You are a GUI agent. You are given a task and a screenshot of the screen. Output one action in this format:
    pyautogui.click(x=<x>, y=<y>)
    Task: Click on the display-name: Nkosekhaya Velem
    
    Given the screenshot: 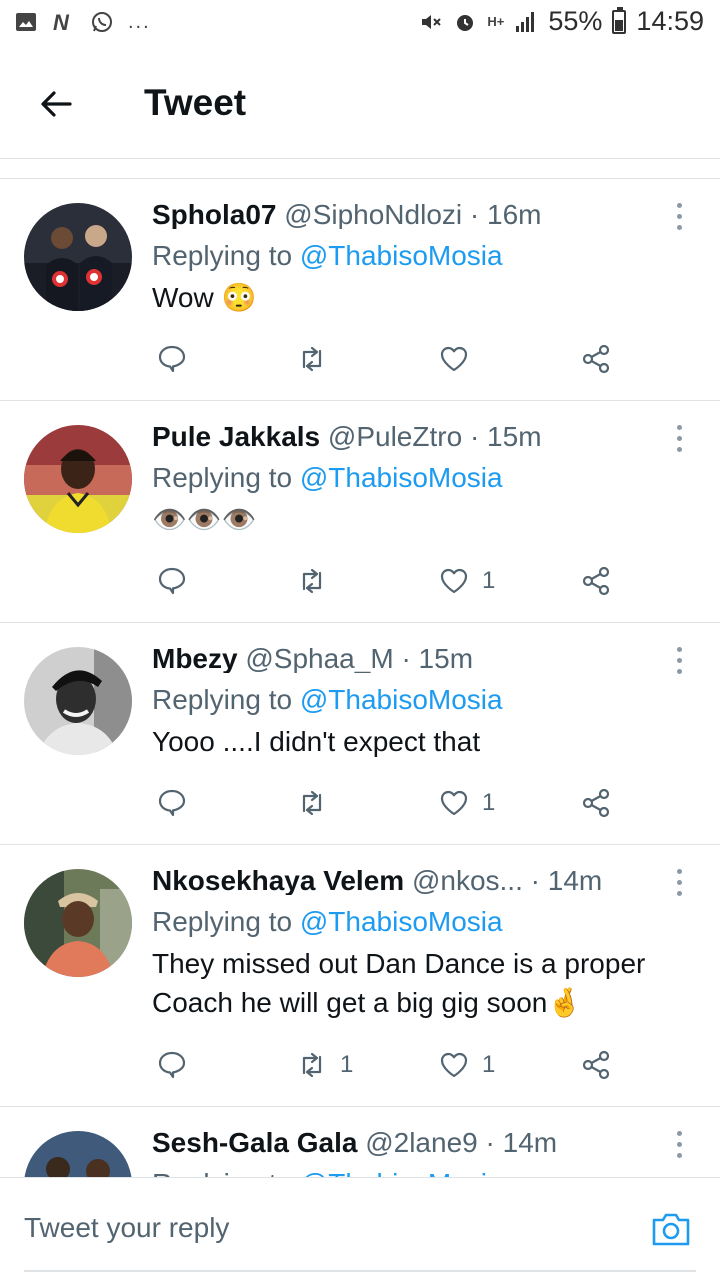 What is the action you would take?
    pyautogui.click(x=278, y=881)
    